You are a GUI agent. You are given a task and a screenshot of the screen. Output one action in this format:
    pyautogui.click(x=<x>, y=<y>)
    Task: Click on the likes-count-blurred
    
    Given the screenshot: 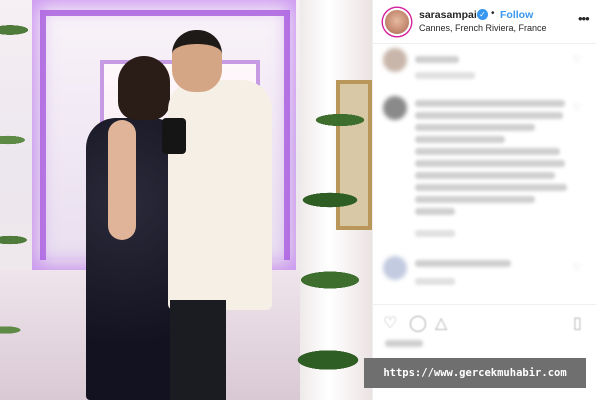 What is the action you would take?
    pyautogui.click(x=404, y=343)
    